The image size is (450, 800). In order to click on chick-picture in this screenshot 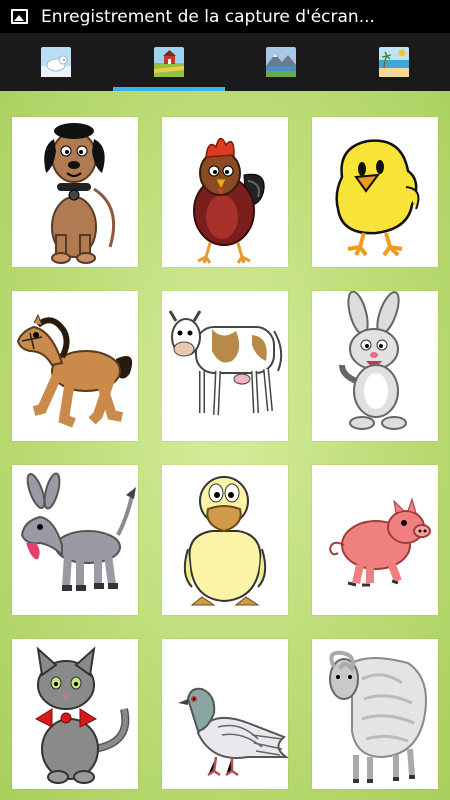, I will do `click(377, 198)`.